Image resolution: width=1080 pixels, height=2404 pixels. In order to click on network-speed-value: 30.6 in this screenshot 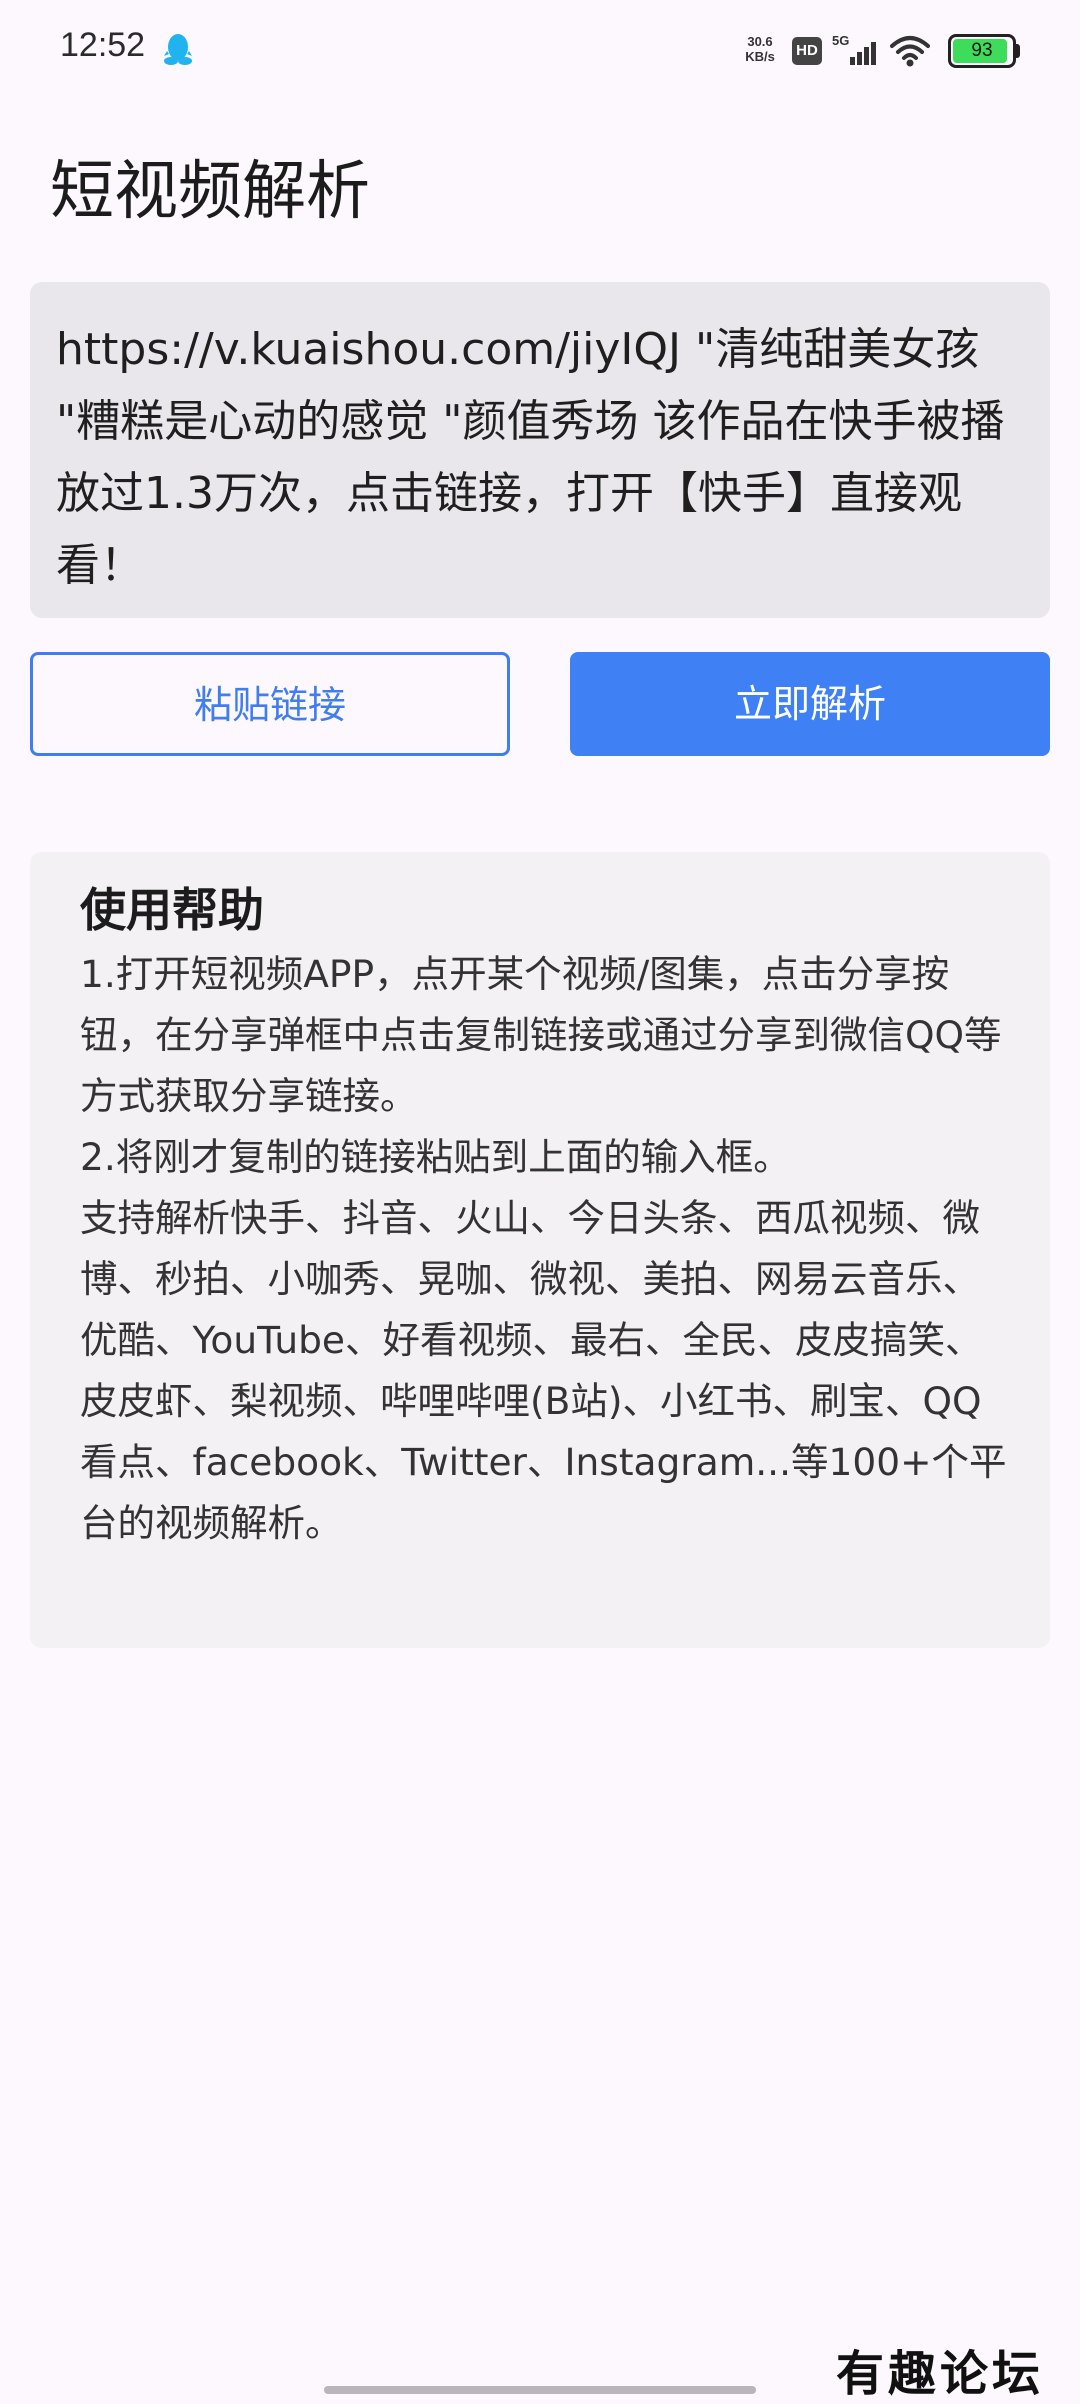, I will do `click(760, 41)`.